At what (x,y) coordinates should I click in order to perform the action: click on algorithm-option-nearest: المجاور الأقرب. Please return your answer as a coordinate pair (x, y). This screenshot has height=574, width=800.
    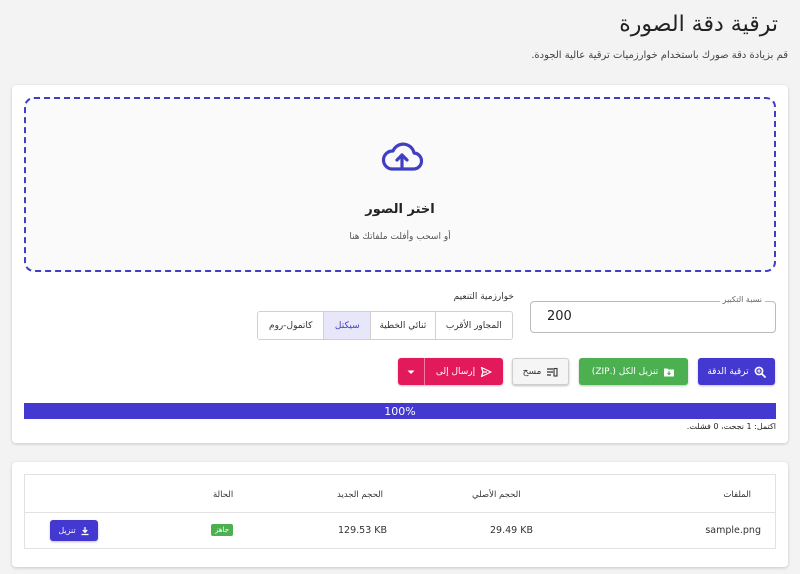
    Looking at the image, I should click on (473, 325).